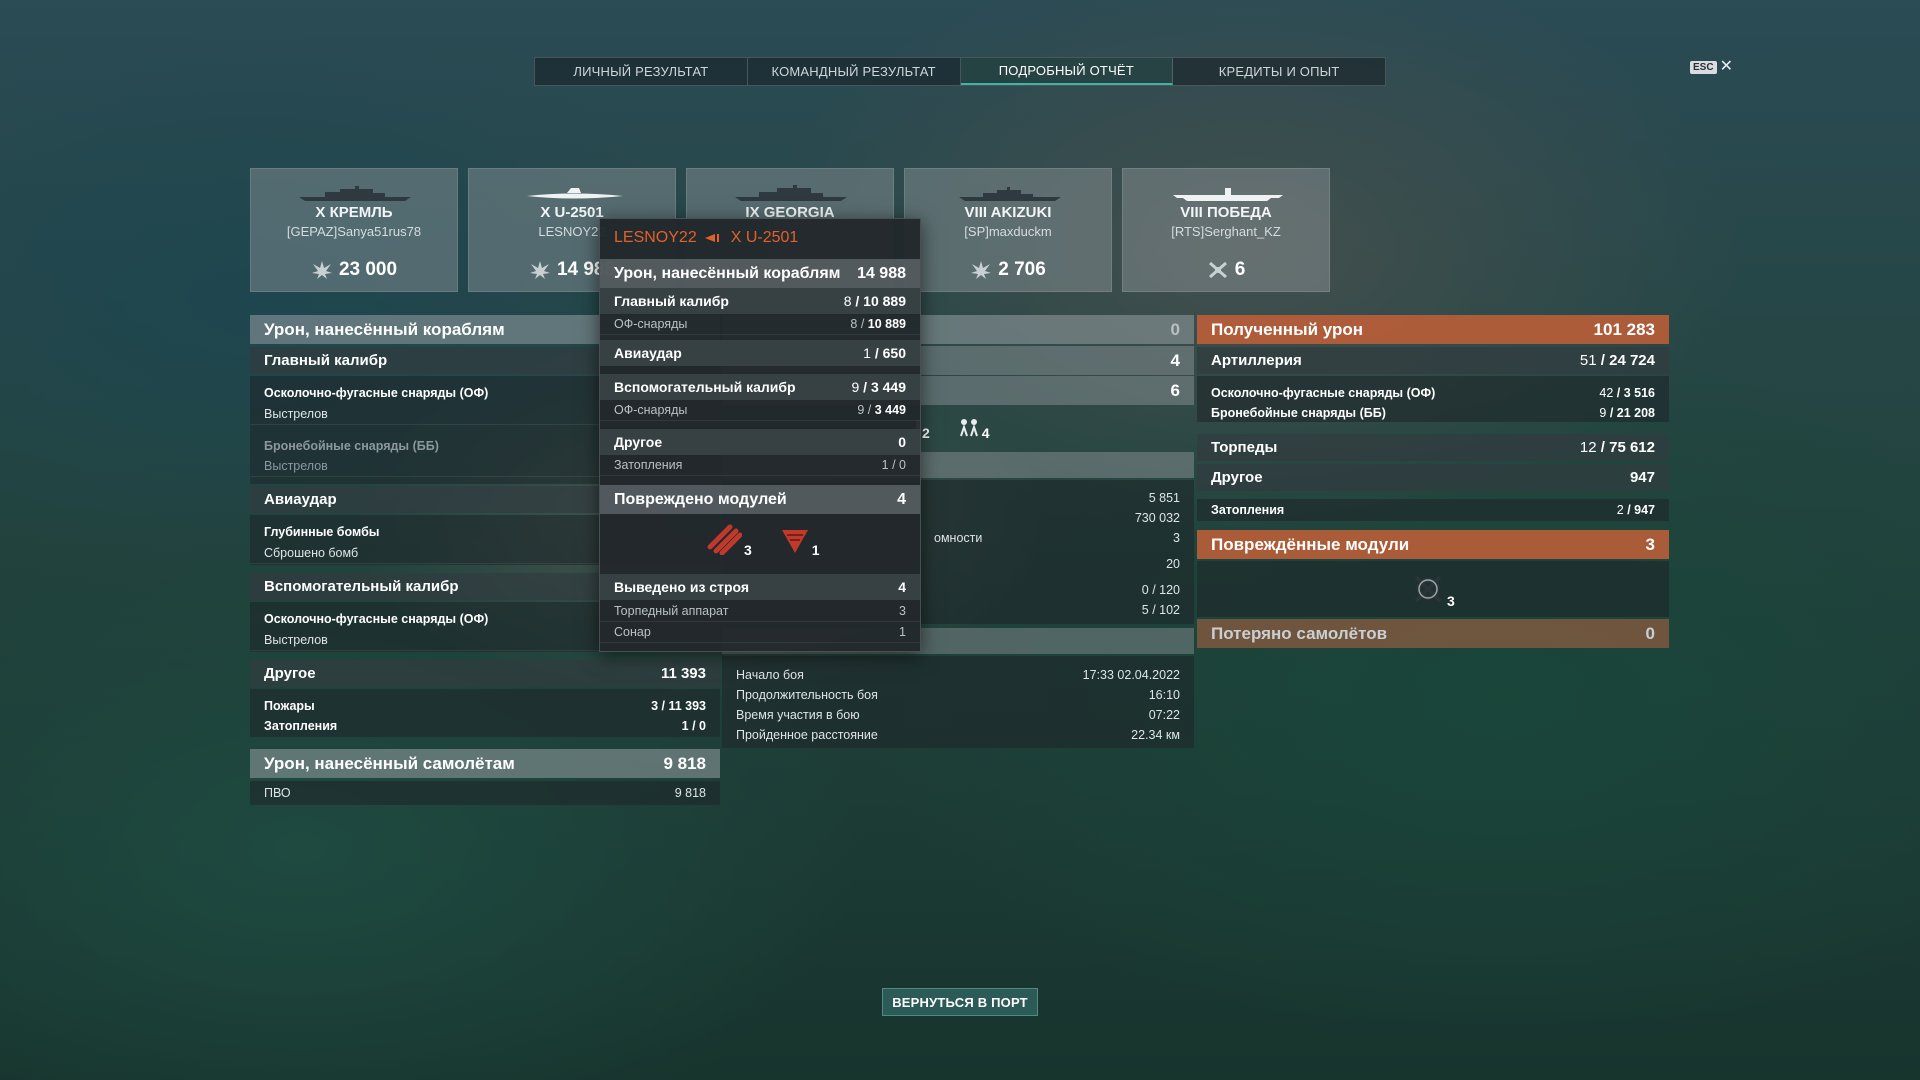  What do you see at coordinates (760, 410) in the screenshot?
I see `tooltip-sec-he-row: ОФ-снаряды 9 / 3 449` at bounding box center [760, 410].